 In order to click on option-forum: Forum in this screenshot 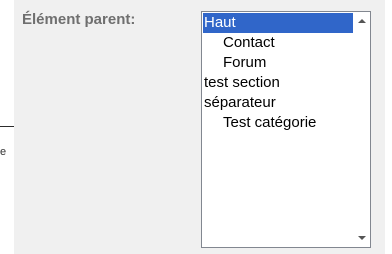, I will do `click(278, 63)`.